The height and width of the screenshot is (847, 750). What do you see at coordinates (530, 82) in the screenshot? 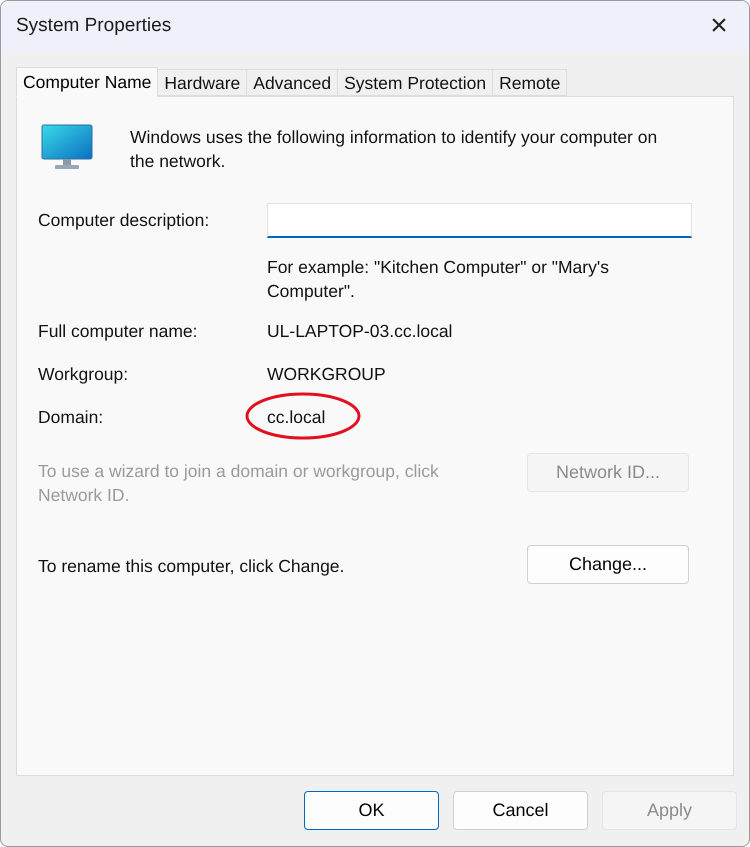
I see `tab: Remote` at bounding box center [530, 82].